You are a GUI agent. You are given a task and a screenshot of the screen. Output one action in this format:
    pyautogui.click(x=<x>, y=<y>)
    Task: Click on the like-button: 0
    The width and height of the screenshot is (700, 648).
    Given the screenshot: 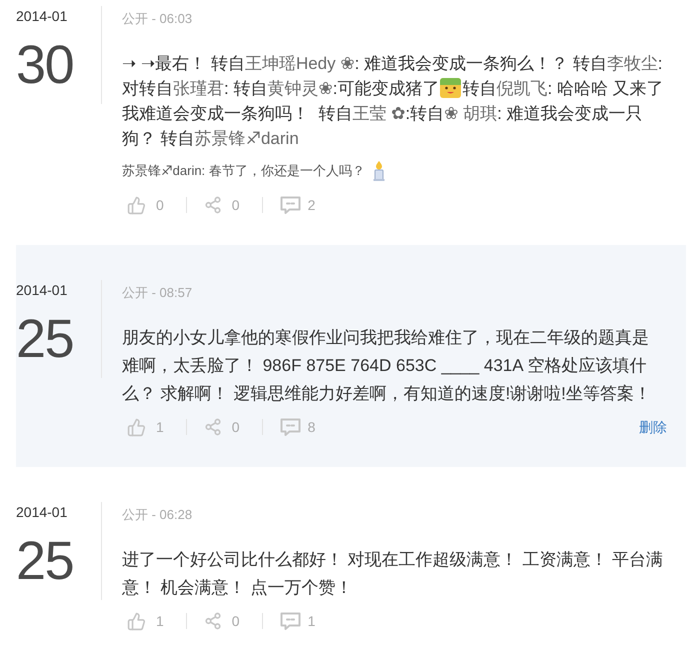 What is the action you would take?
    pyautogui.click(x=143, y=205)
    